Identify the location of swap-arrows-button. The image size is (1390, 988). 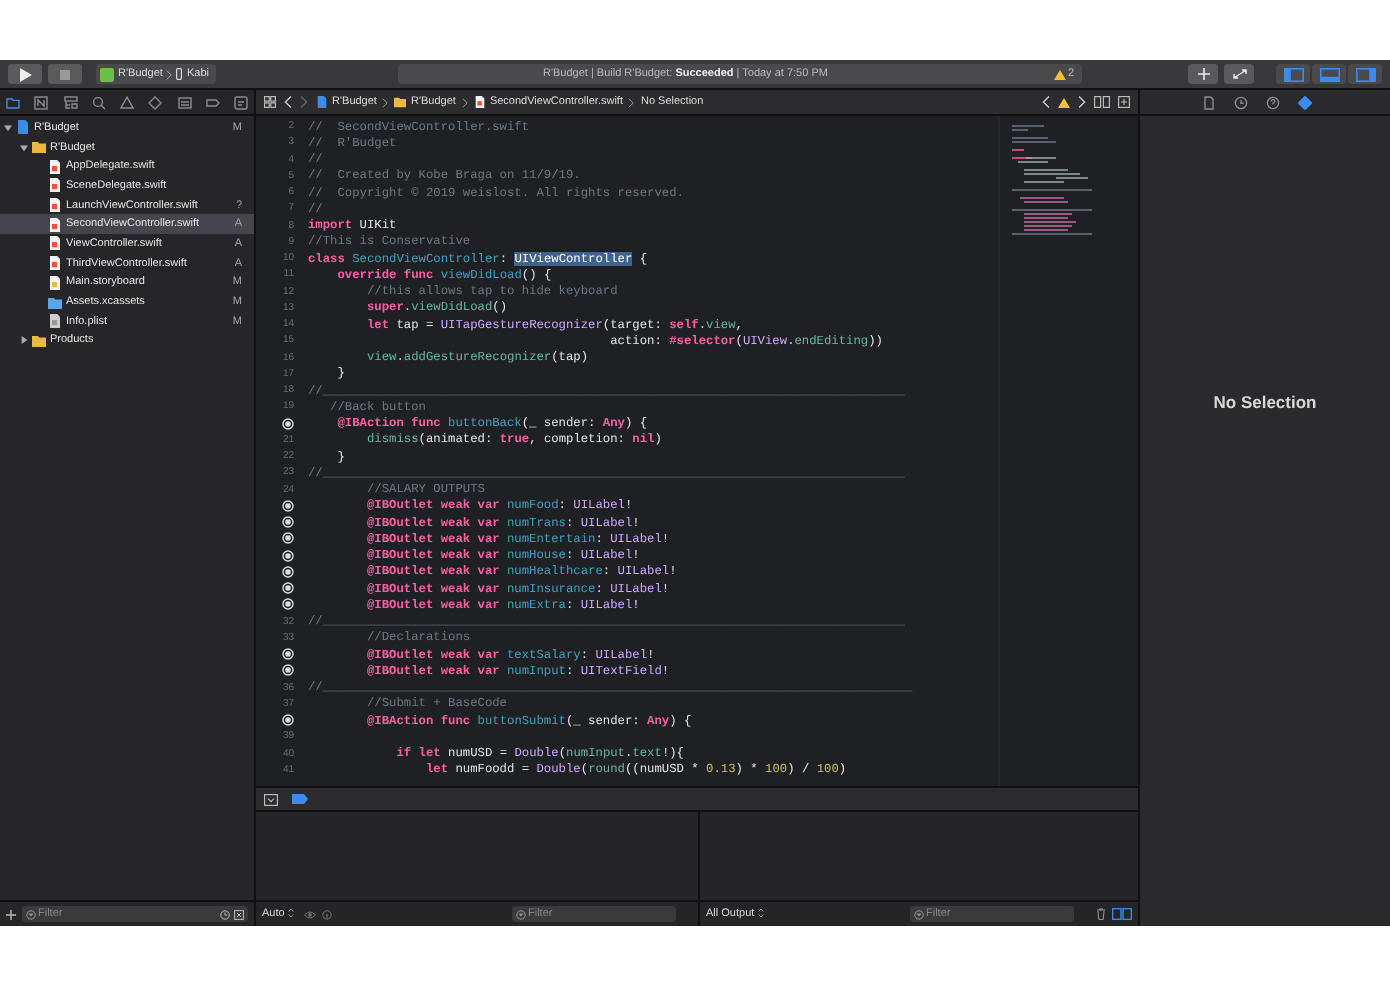
(1239, 74).